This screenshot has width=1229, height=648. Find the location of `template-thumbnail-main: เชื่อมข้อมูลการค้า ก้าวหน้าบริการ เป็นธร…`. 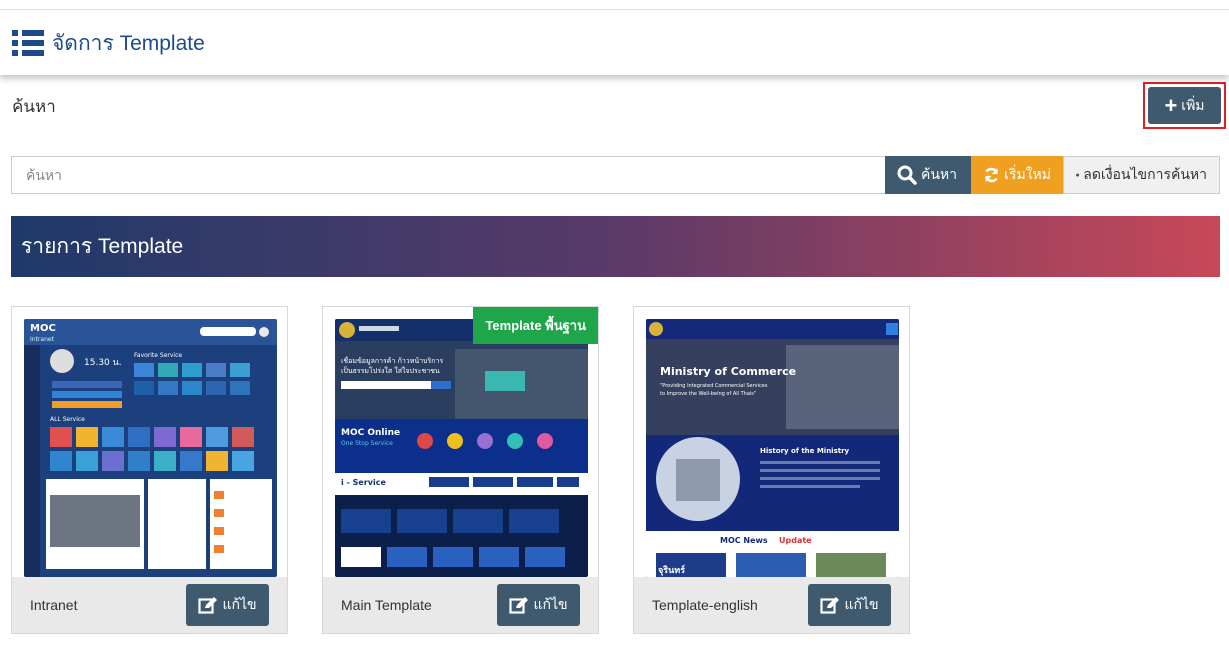

template-thumbnail-main: เชื่อมข้อมูลการค้า ก้าวหน้าบริการ เป็นธร… is located at coordinates (461, 448).